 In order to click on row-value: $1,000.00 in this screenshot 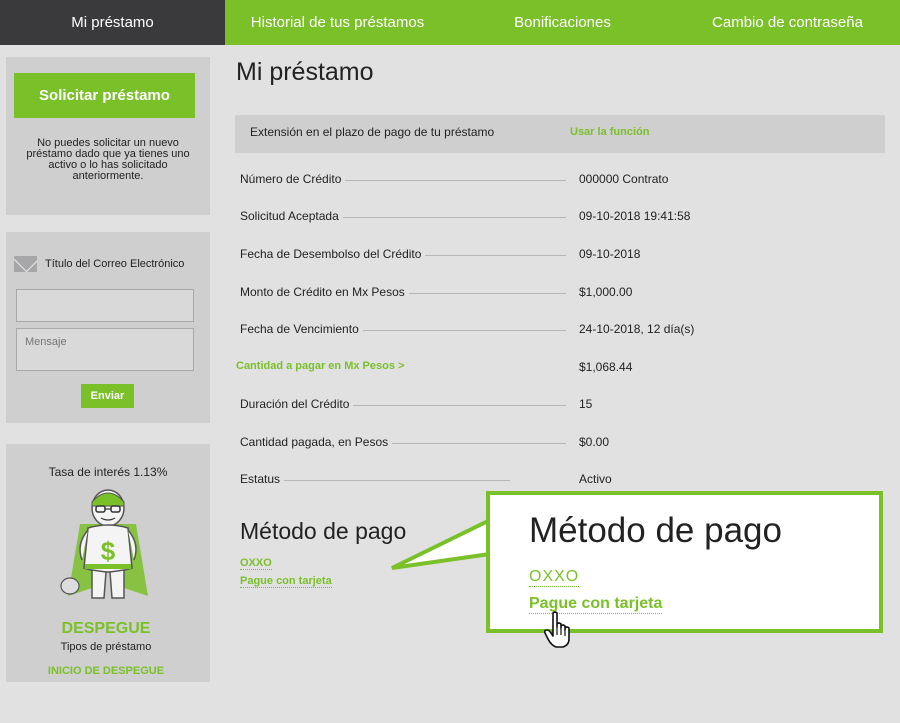, I will do `click(606, 292)`.